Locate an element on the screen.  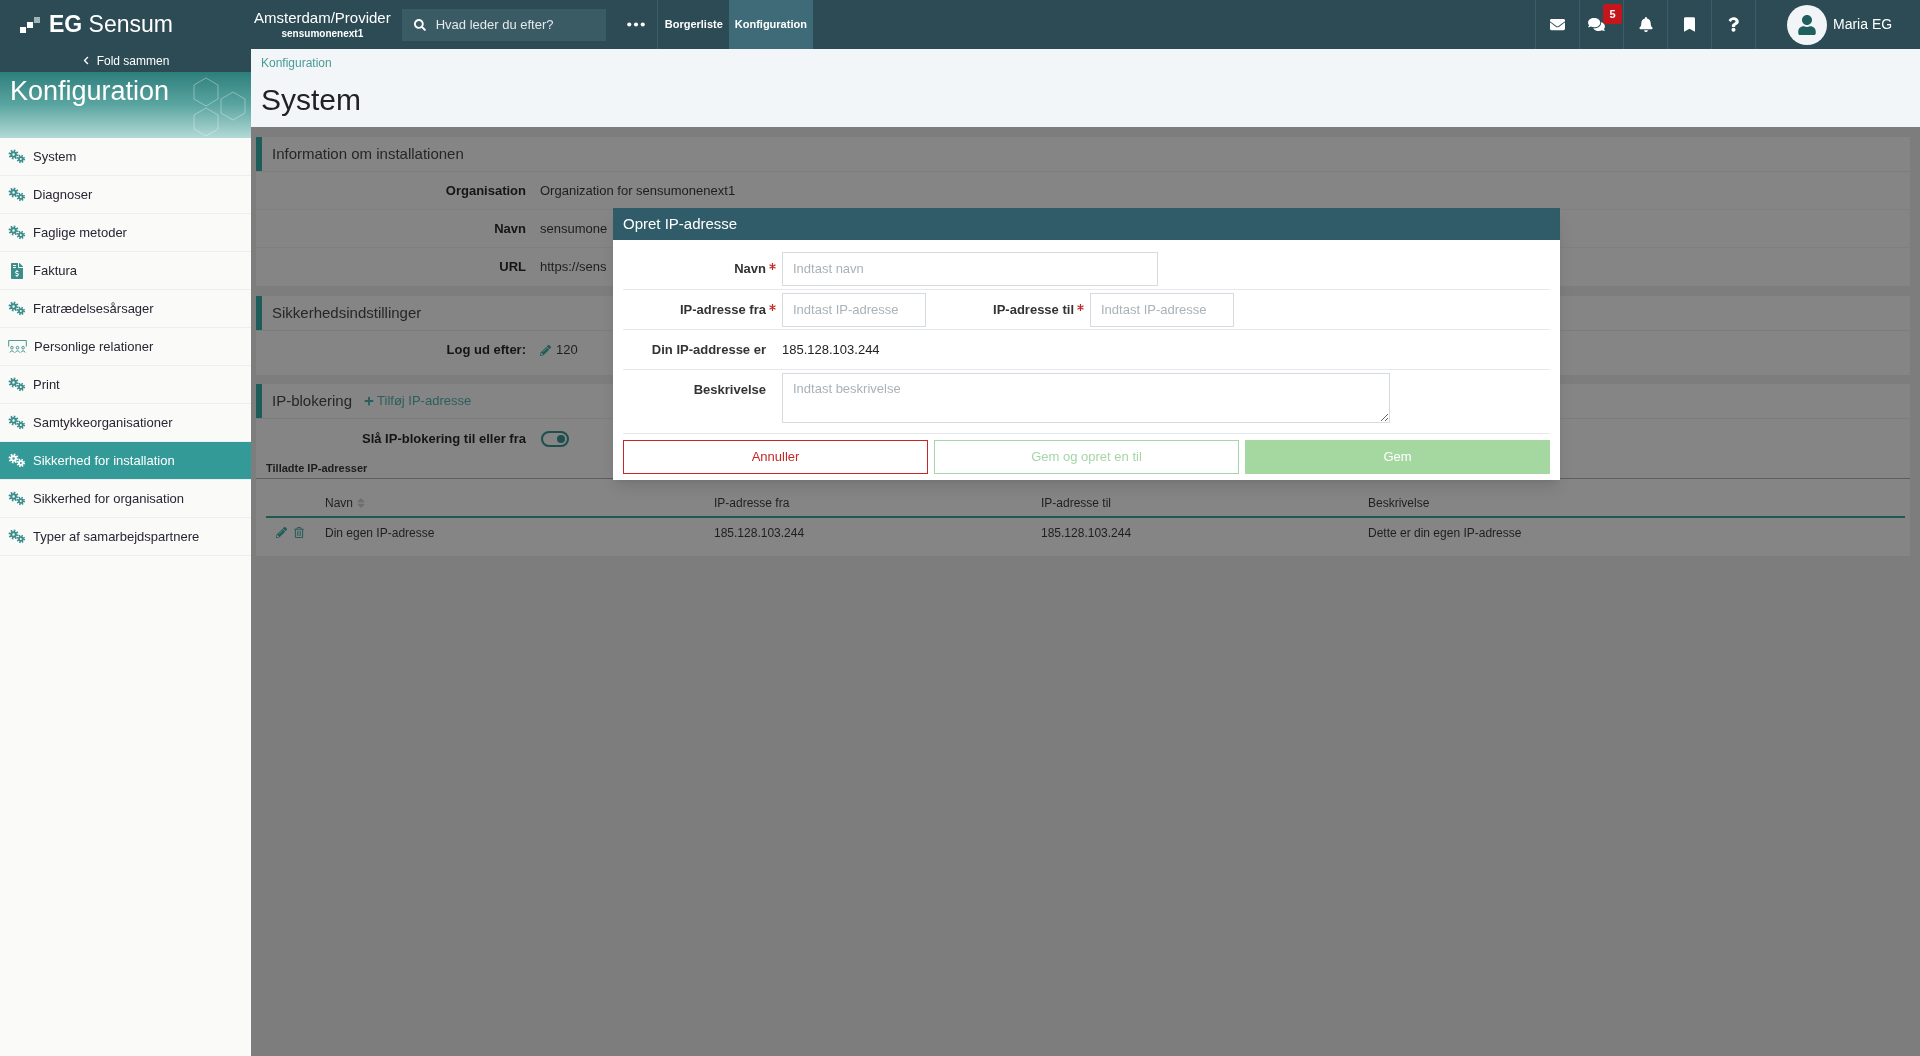
table-cell: Din egen IP-adresse is located at coordinates (380, 533).